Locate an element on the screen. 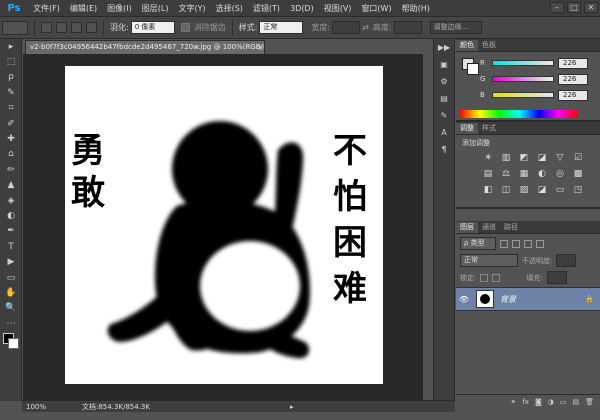 The height and width of the screenshot is (420, 600). threshold-icon: ▨ is located at coordinates (524, 190).